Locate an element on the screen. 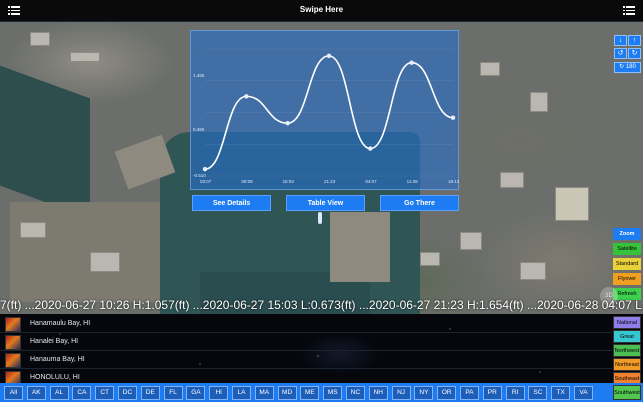  state-tab-ca: CA is located at coordinates (82, 393).